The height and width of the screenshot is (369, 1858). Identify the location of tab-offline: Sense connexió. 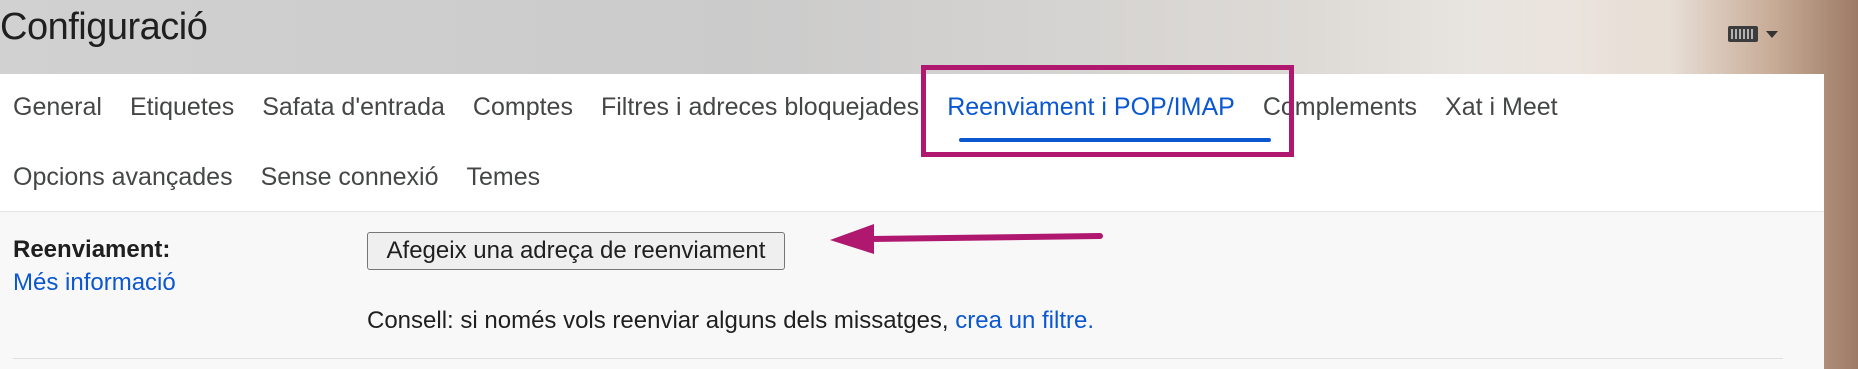
(350, 177).